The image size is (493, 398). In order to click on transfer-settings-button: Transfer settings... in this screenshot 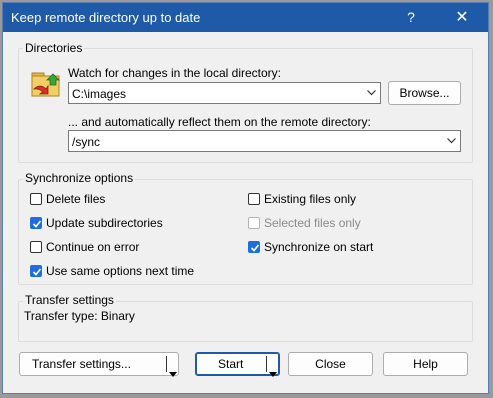, I will do `click(99, 364)`.